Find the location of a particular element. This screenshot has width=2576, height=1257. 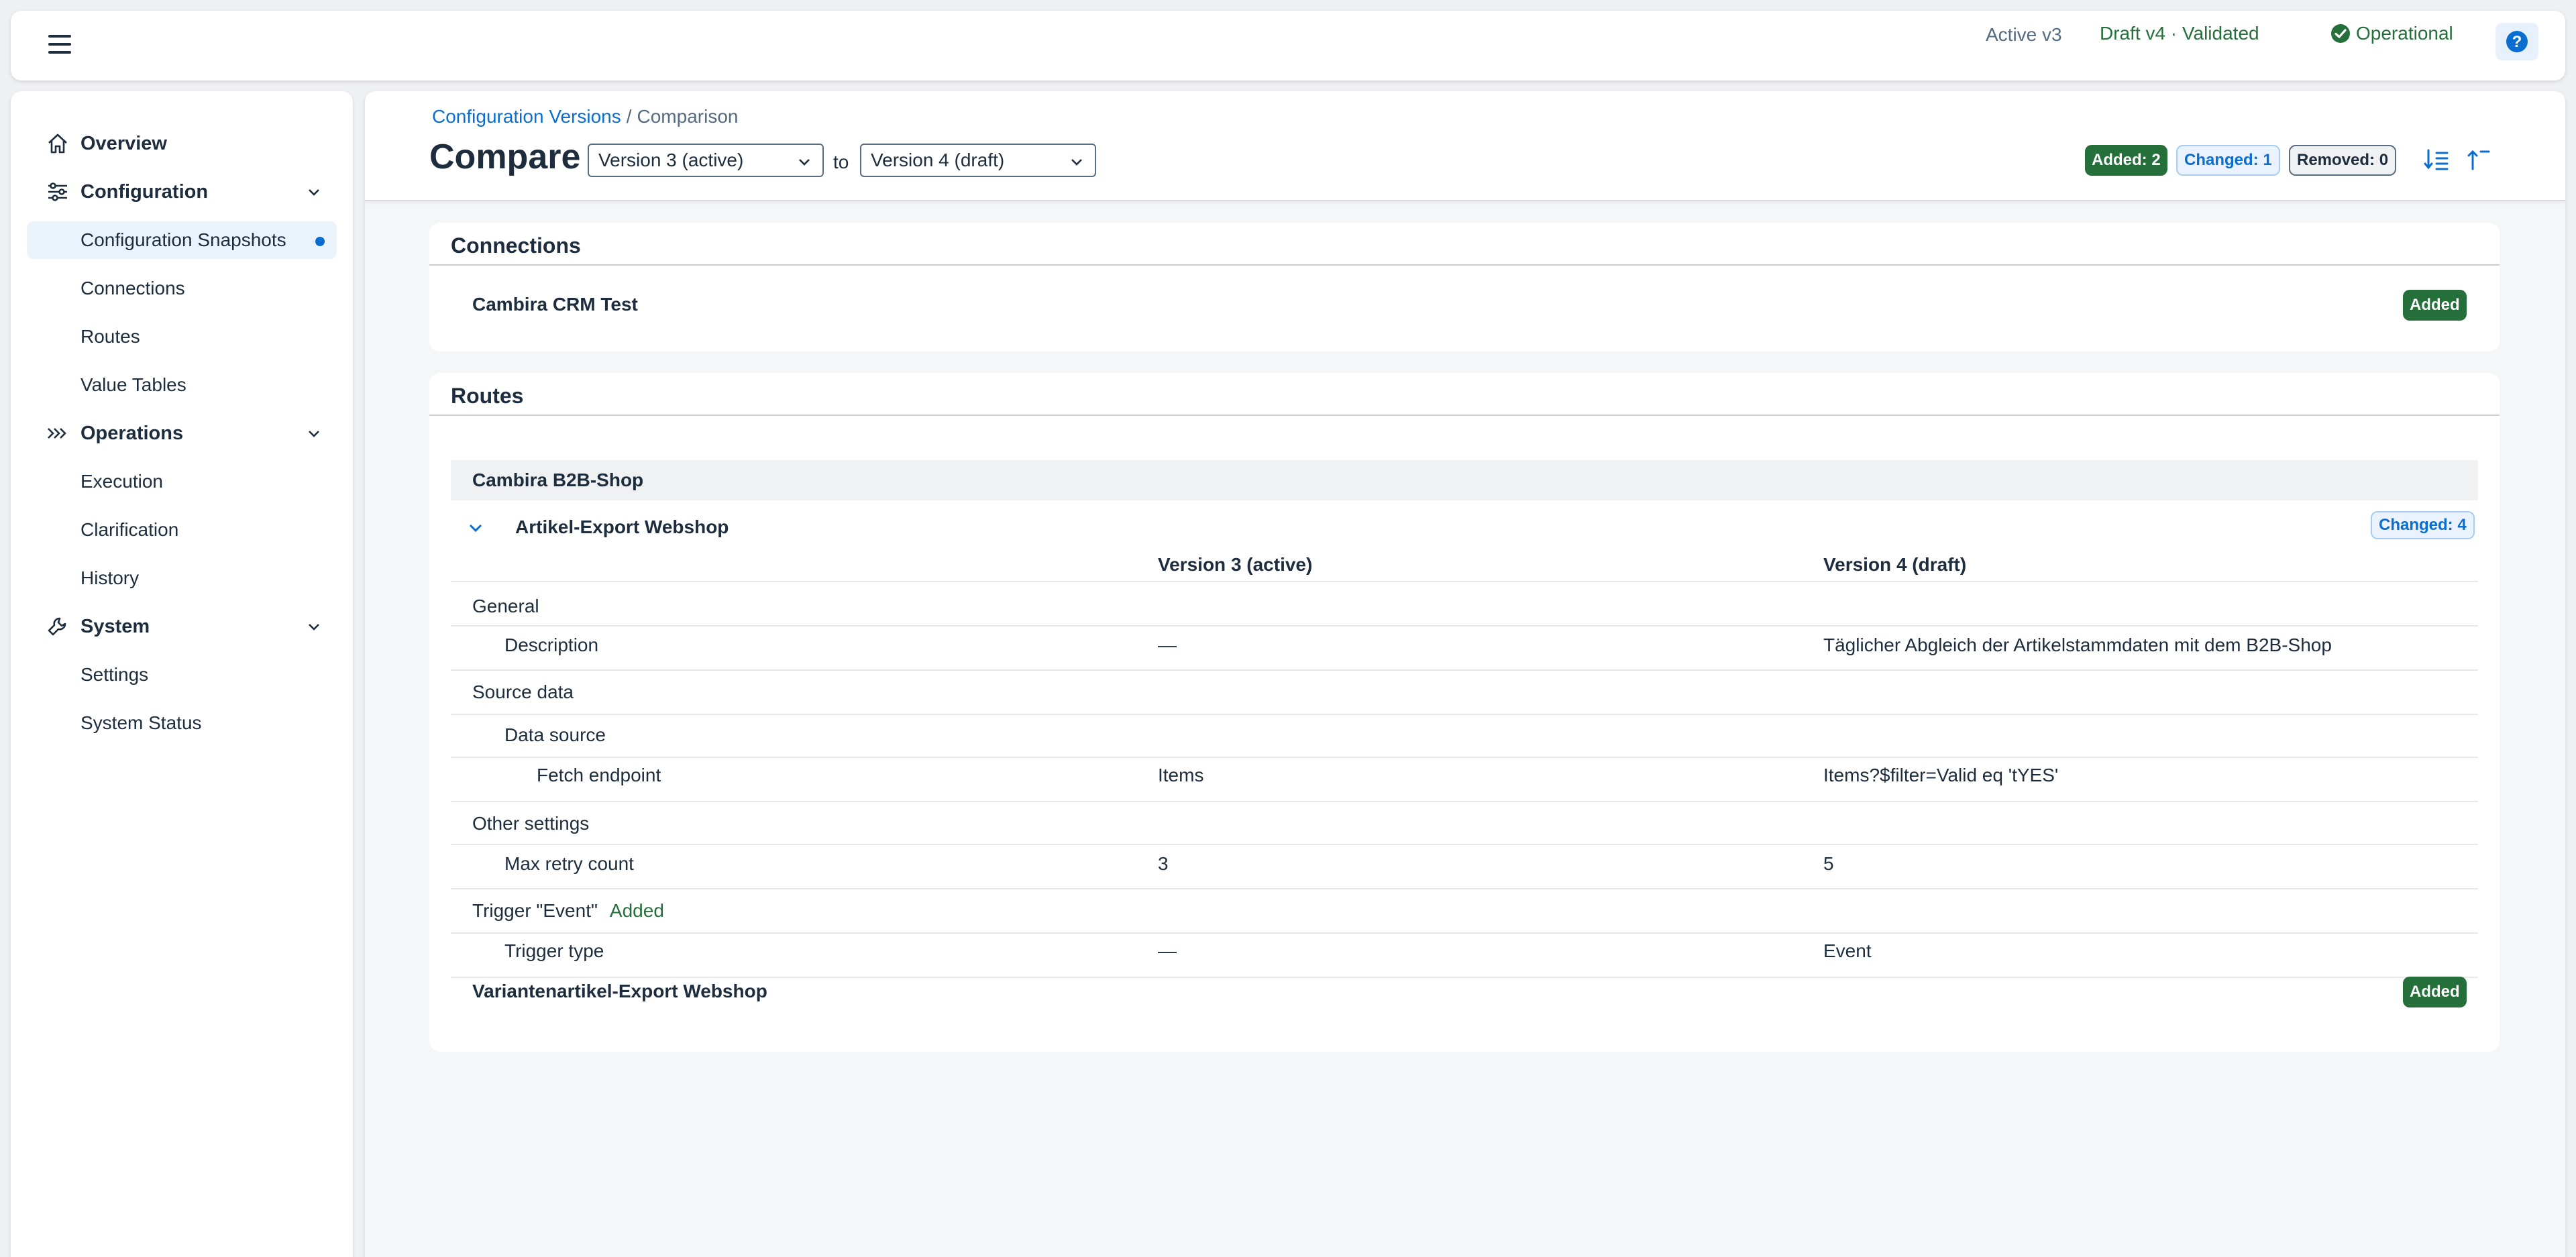

nav-label: Execution is located at coordinates (121, 481).